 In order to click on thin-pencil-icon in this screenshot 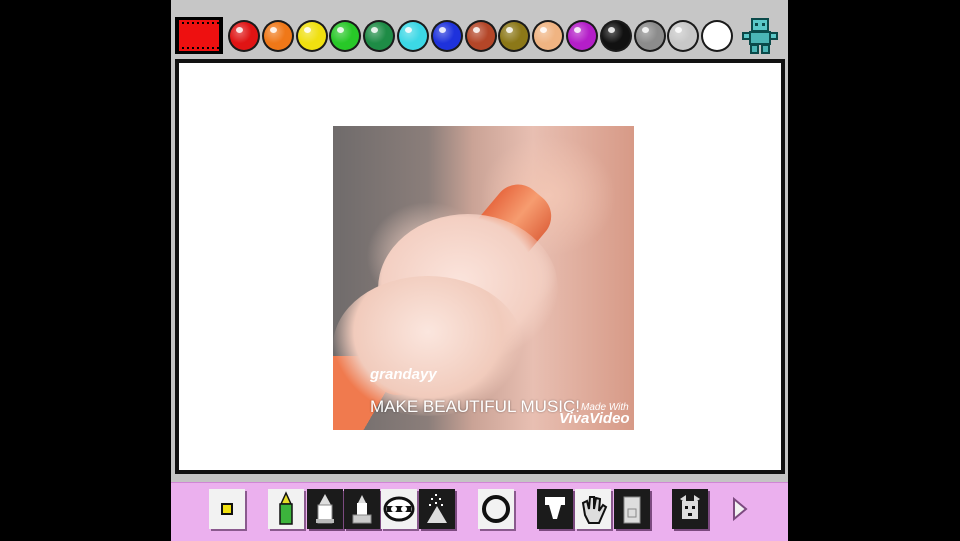, I will do `click(362, 509)`.